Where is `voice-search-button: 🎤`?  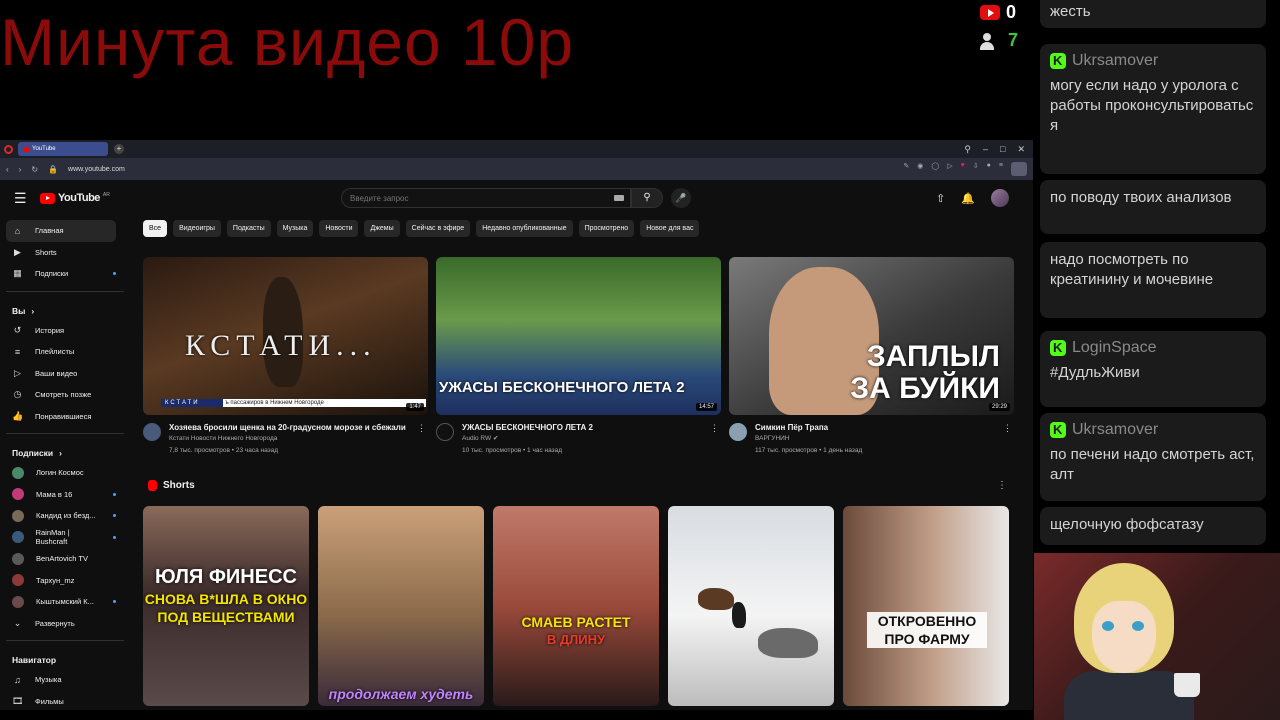 voice-search-button: 🎤 is located at coordinates (681, 198).